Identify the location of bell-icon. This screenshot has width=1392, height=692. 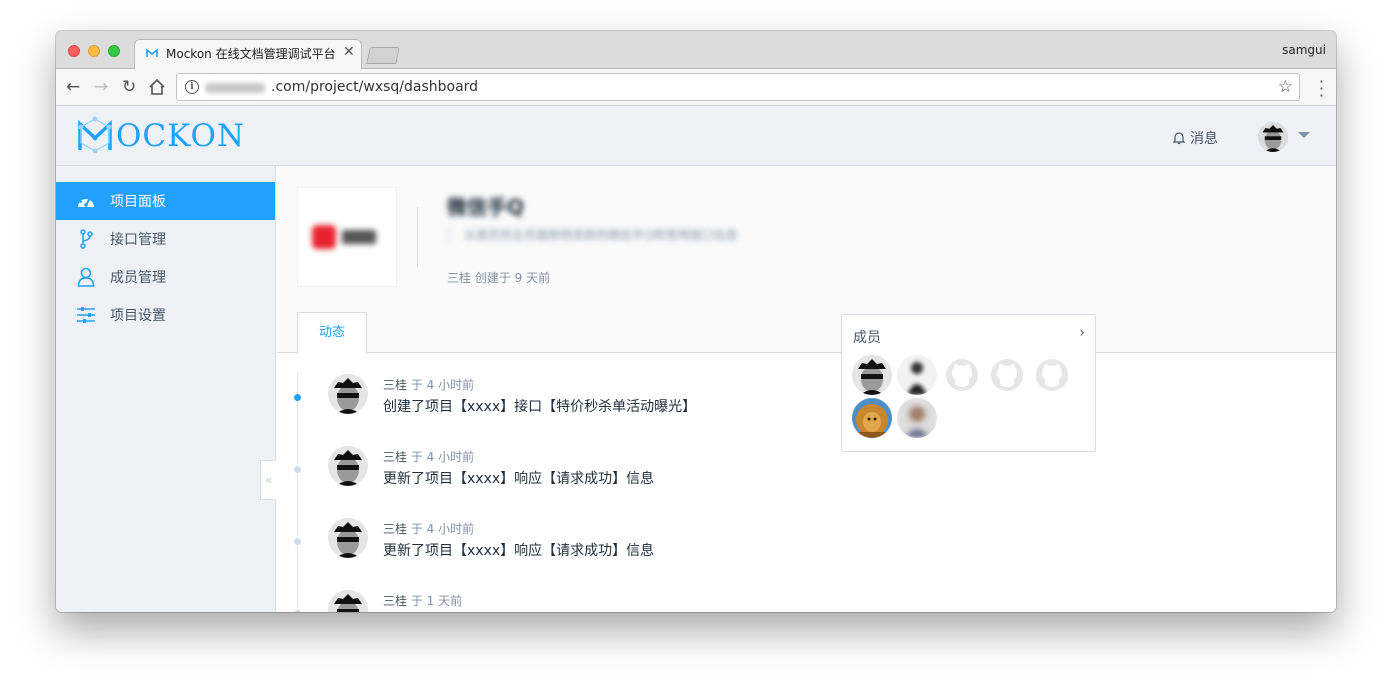
(1179, 138).